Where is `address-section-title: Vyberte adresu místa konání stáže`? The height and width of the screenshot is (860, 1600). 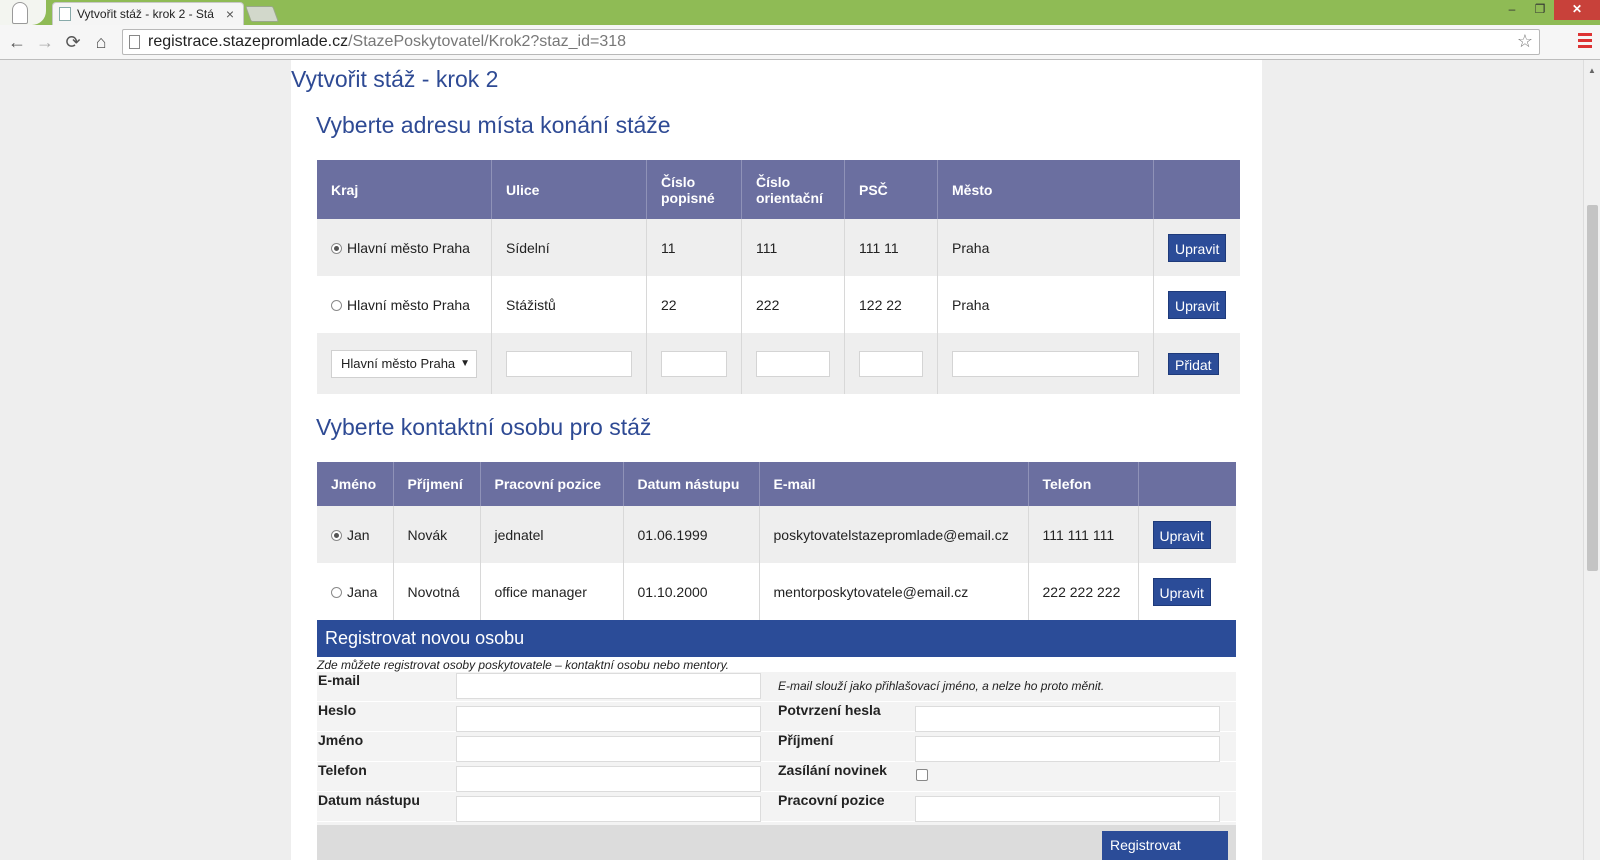 address-section-title: Vyberte adresu místa konání stáže is located at coordinates (493, 125).